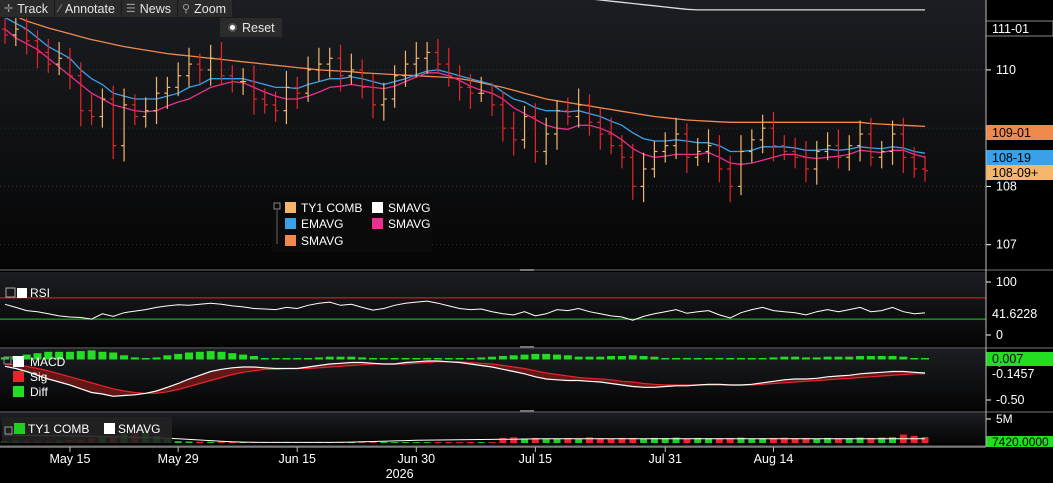 This screenshot has height=483, width=1053. I want to click on volume-tick-label: 5M, so click(1004, 419).